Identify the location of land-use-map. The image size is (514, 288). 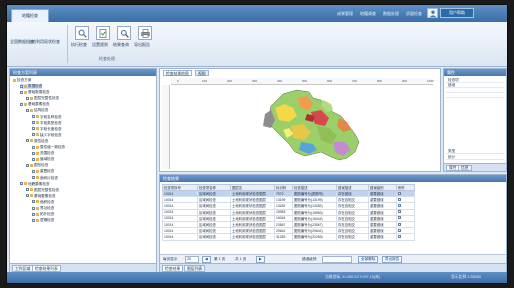
(302, 128).